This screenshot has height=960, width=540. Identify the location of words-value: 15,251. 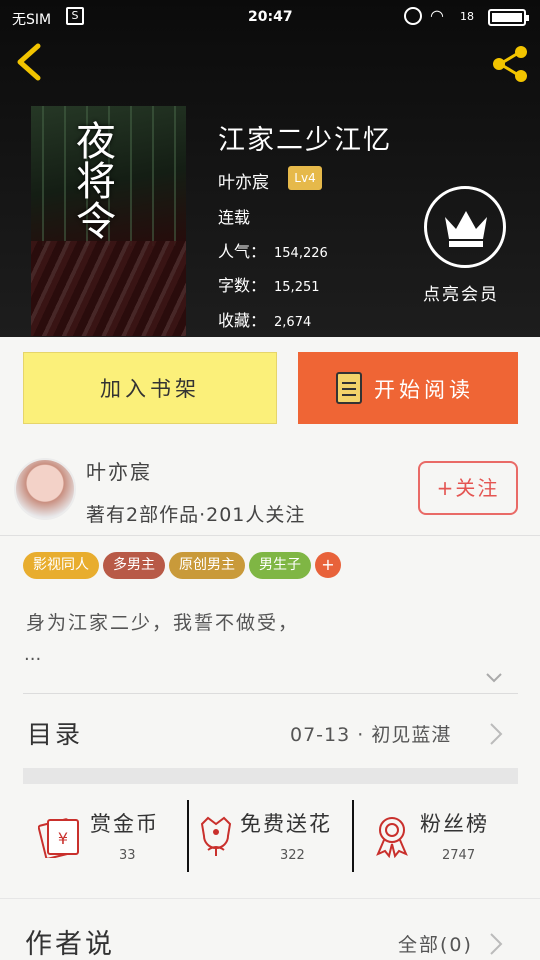
(297, 287).